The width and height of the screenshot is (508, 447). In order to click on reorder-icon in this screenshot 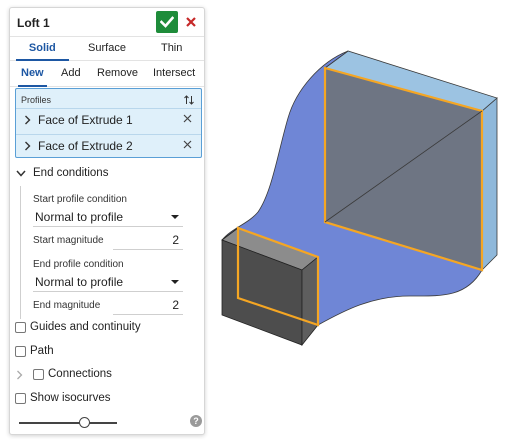, I will do `click(189, 100)`.